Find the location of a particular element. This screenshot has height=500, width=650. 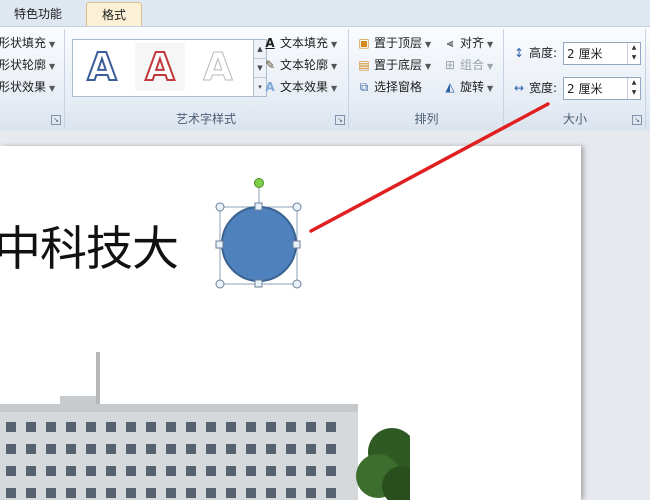

resize-handle-top-right is located at coordinates (297, 207).